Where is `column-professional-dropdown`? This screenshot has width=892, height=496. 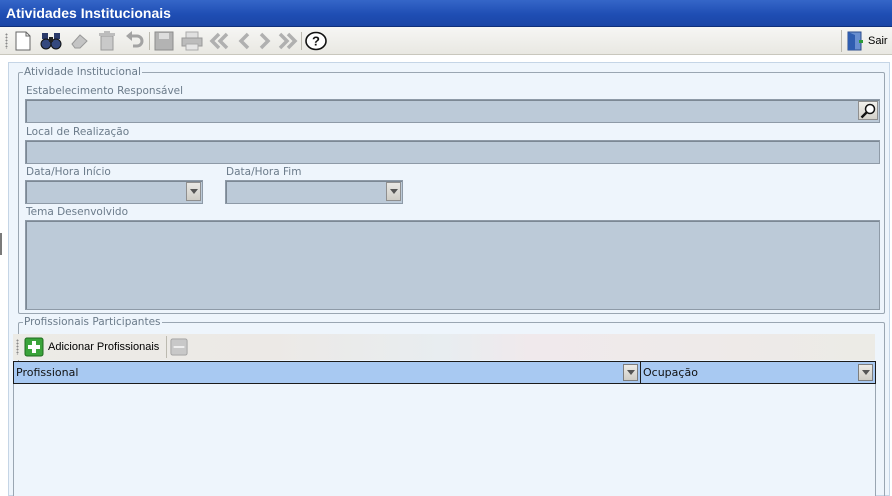 column-professional-dropdown is located at coordinates (630, 372).